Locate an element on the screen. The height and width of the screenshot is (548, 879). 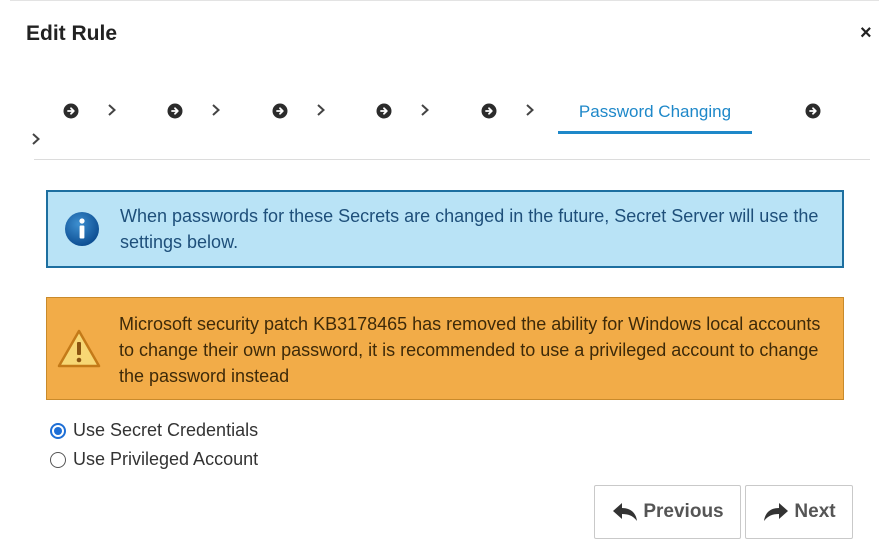
wizard-steps: Password Changing is located at coordinates (439, 120).